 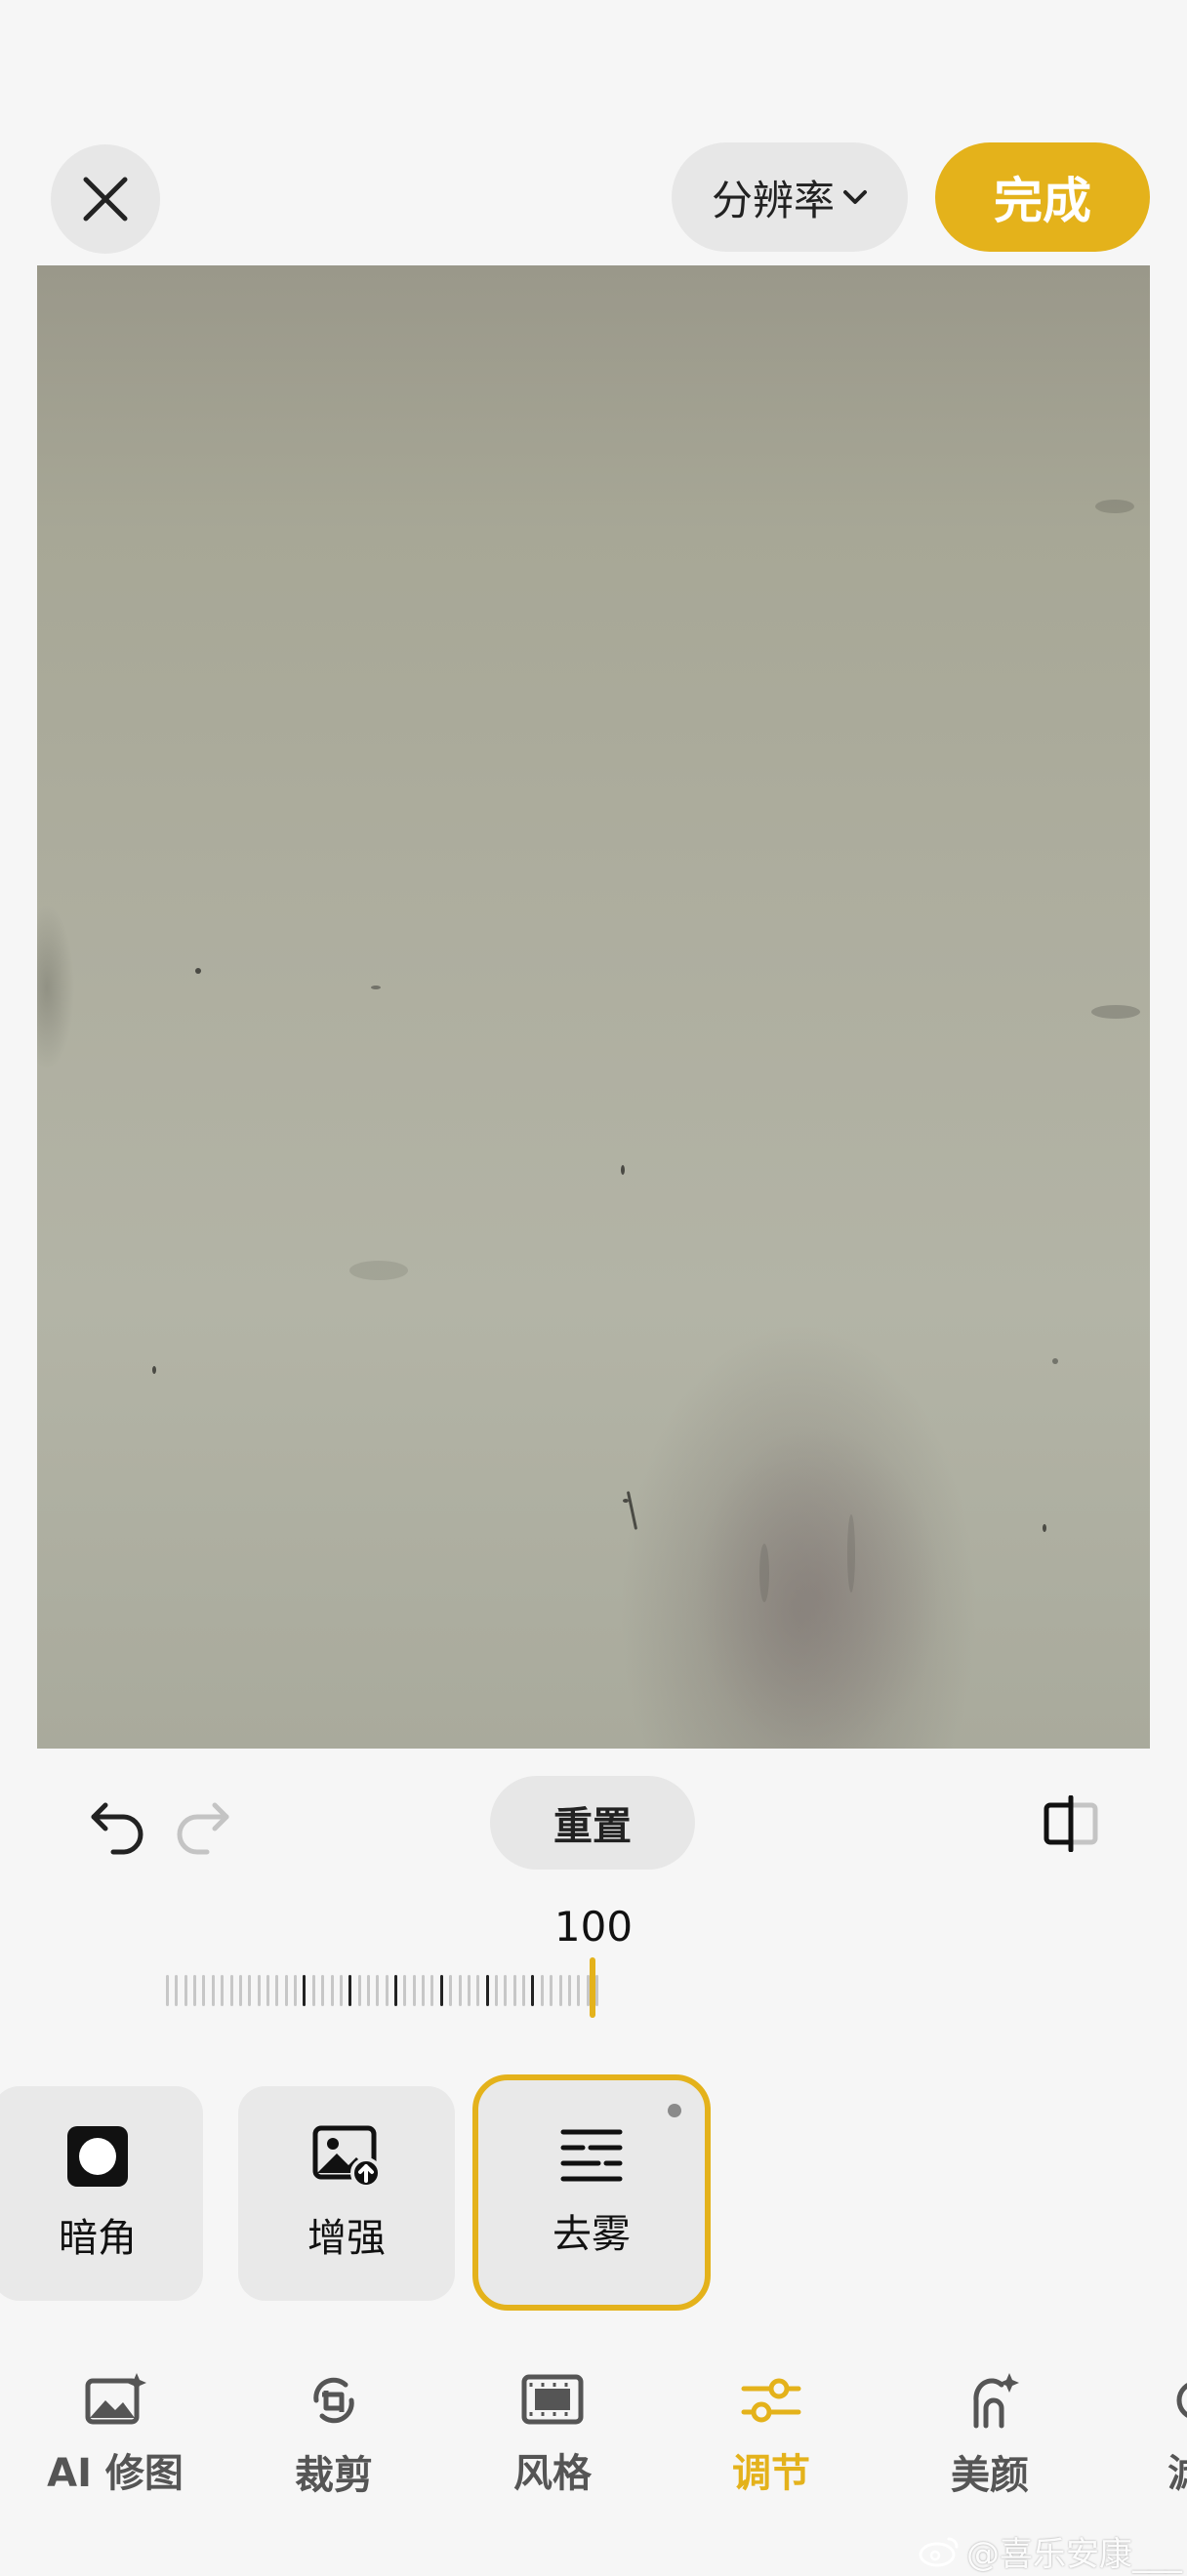 I want to click on nav-label: 调节, so click(x=771, y=2473).